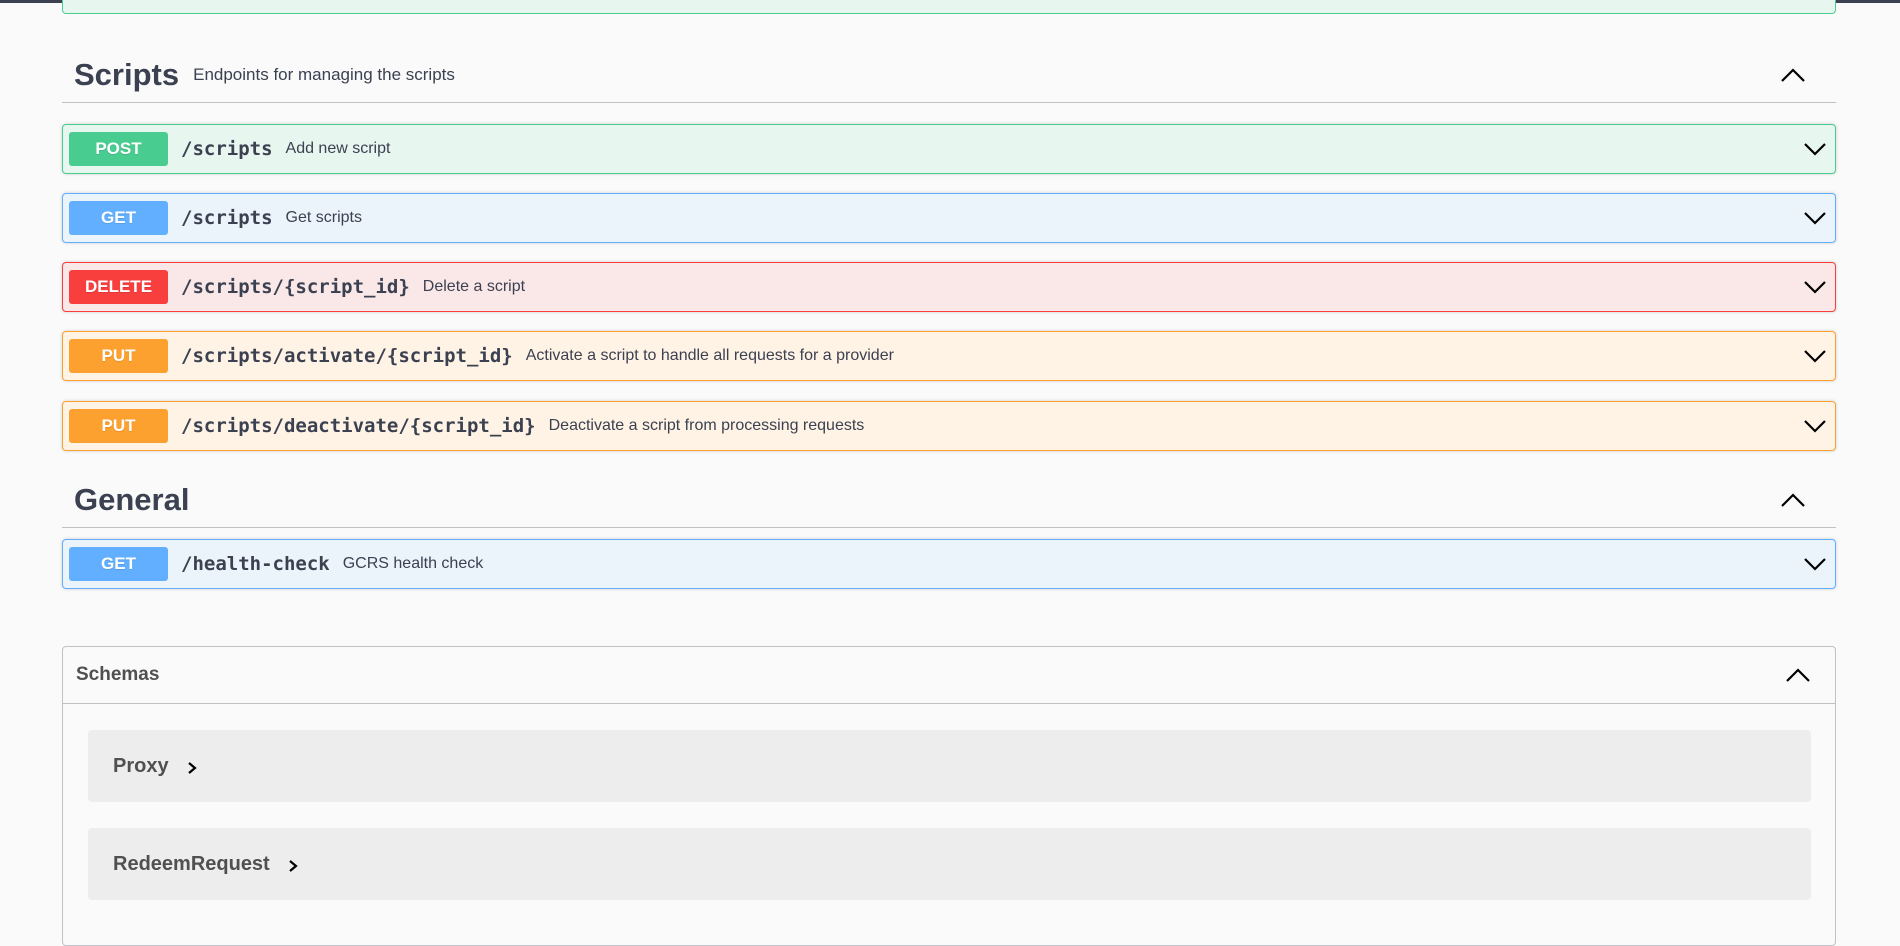 The image size is (1900, 946). Describe the element at coordinates (191, 863) in the screenshot. I see `model-name: RedeemRequest` at that location.